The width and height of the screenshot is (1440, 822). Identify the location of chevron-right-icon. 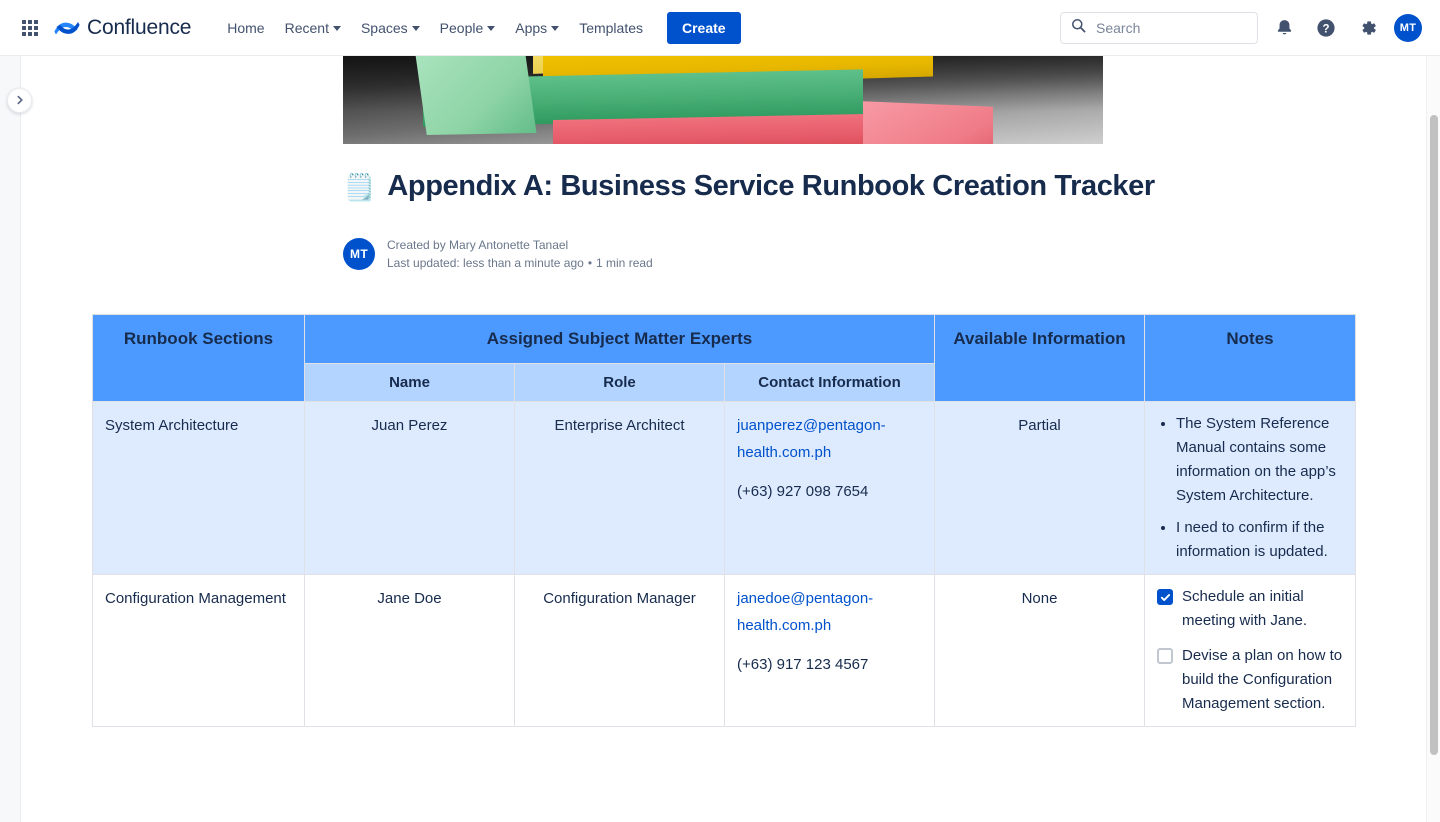
(20, 101).